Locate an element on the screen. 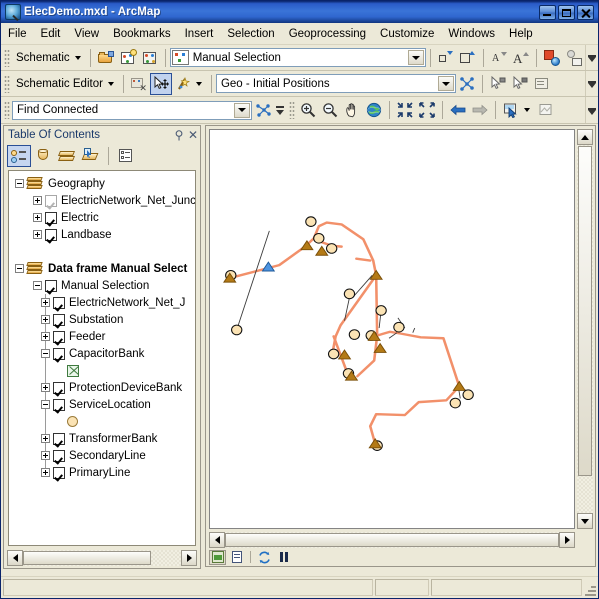 This screenshot has width=599, height=599. fixed-zoom-in-button is located at coordinates (405, 110).